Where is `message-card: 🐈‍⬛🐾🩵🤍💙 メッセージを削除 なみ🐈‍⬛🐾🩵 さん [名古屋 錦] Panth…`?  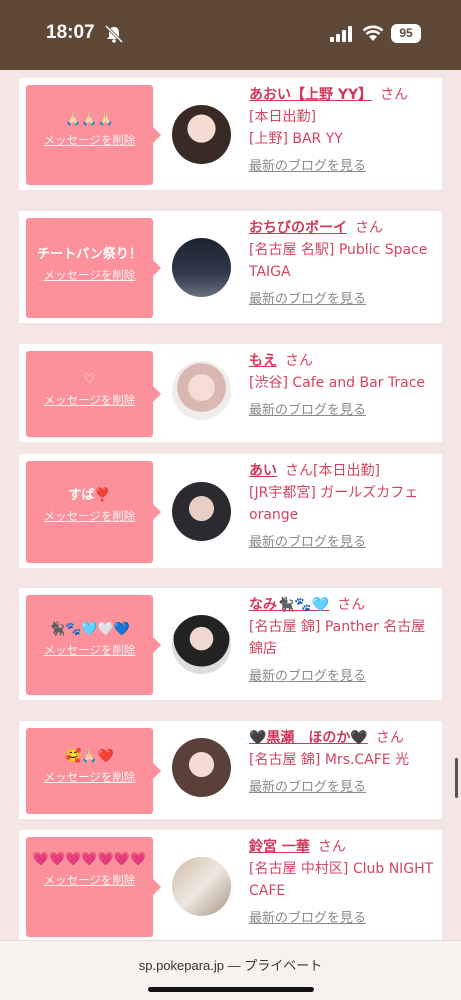
message-card: 🐈‍⬛🐾🩵🤍💙 メッセージを削除 なみ🐈‍⬛🐾🩵 さん [名古屋 錦] Panth… is located at coordinates (230, 644).